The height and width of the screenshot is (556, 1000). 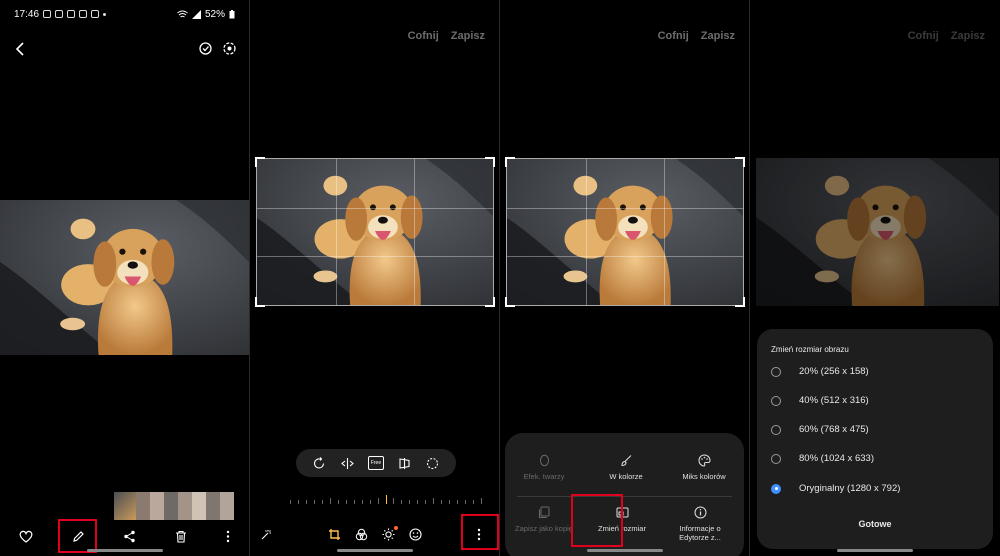 I want to click on filters-icon, so click(x=361, y=534).